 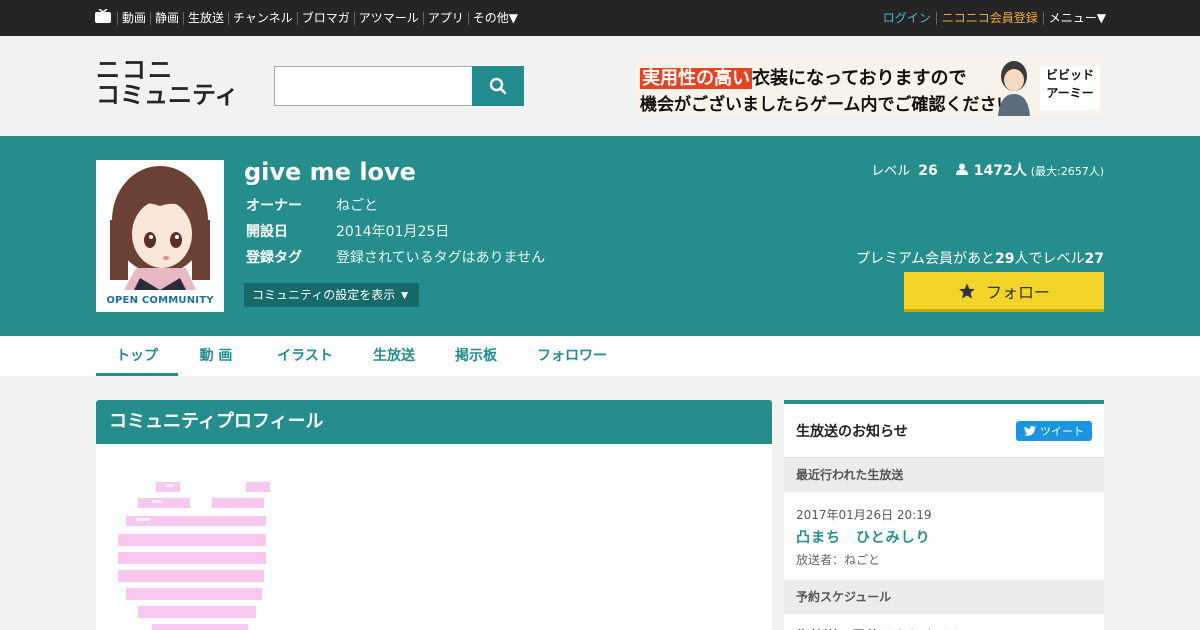 I want to click on account-links: ログイン ニコニコ会員登録 メニュー▼, so click(x=992, y=18).